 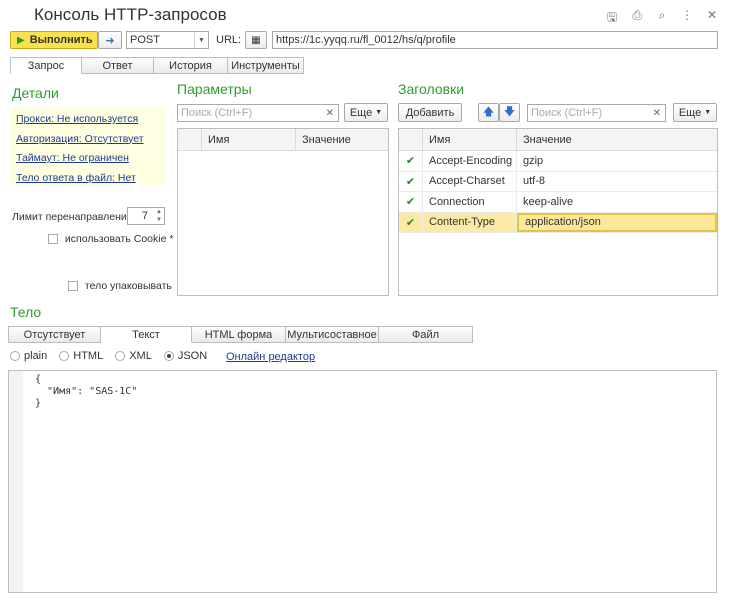 What do you see at coordinates (690, 112) in the screenshot?
I see `headers-more-label: Еще` at bounding box center [690, 112].